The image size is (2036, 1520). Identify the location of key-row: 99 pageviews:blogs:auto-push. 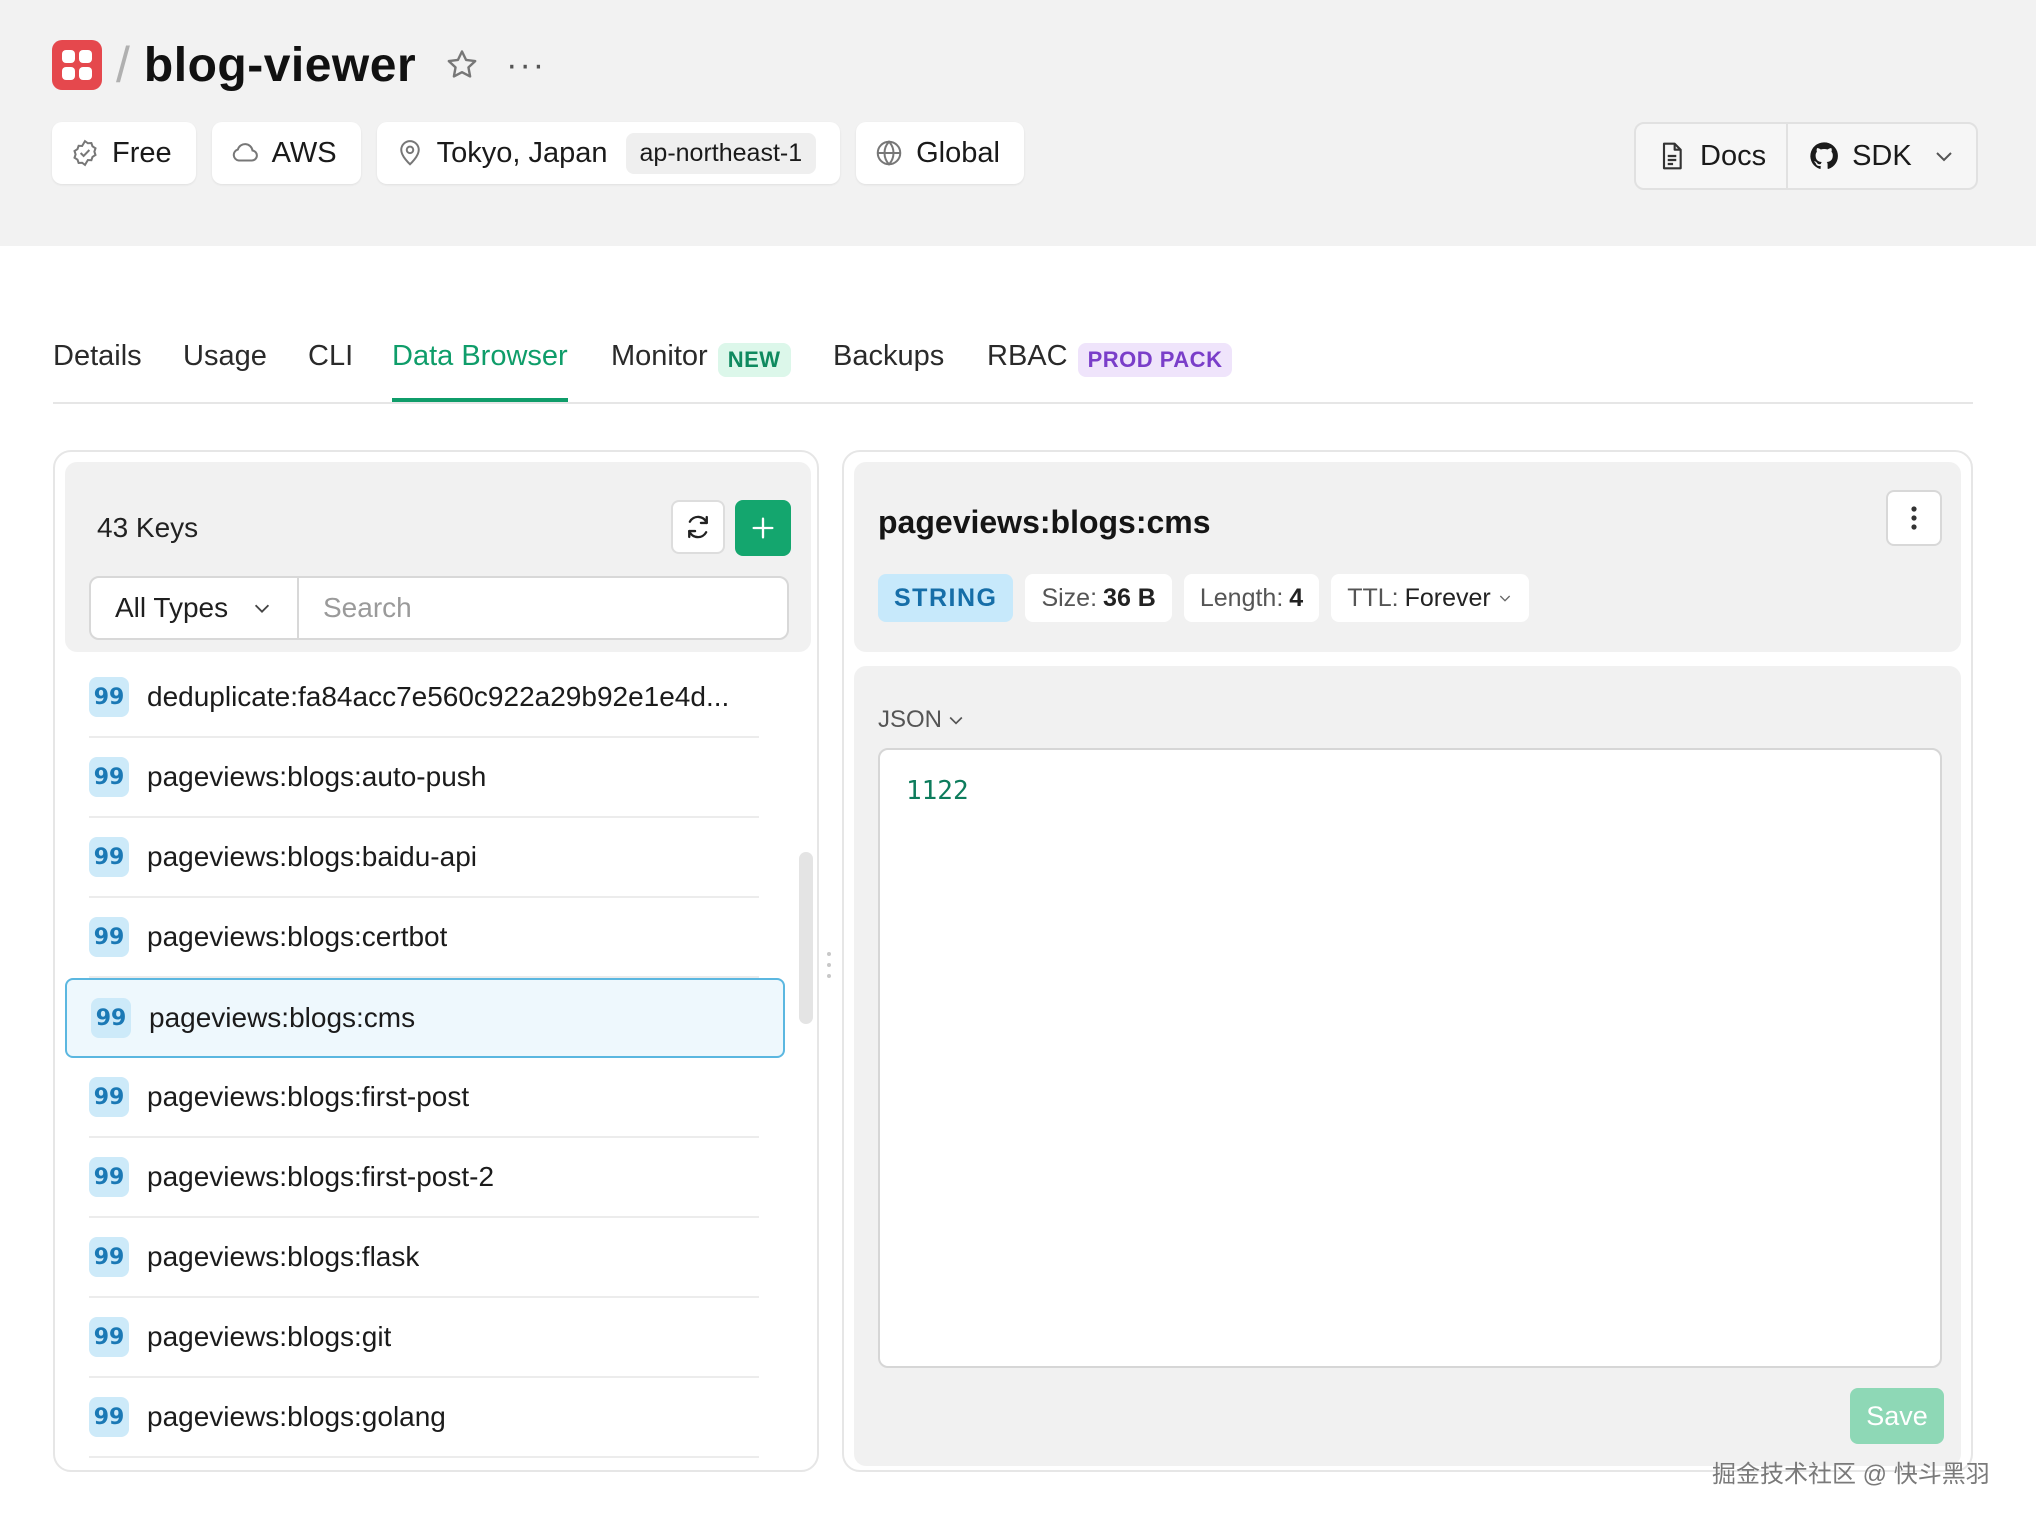
(424, 778).